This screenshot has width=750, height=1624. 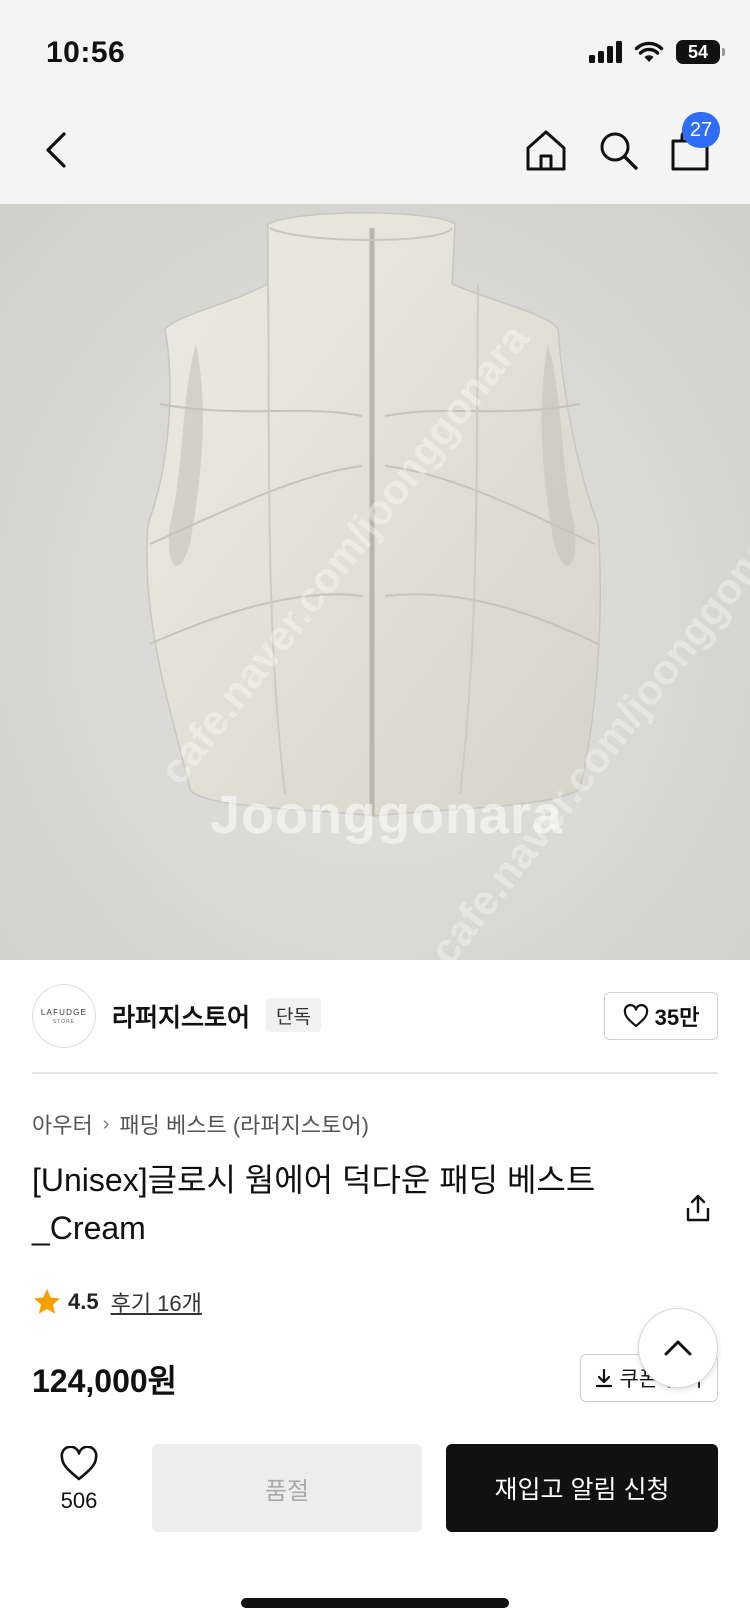 I want to click on store-like-count: 35만, so click(x=677, y=1017).